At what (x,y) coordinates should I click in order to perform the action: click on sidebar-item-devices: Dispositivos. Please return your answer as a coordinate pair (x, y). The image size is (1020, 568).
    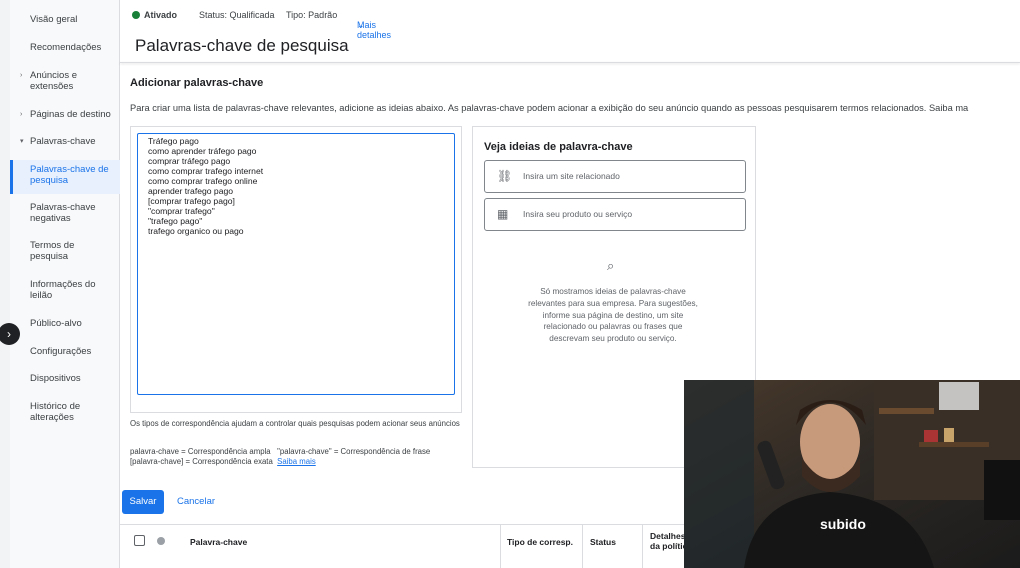
    Looking at the image, I should click on (65, 378).